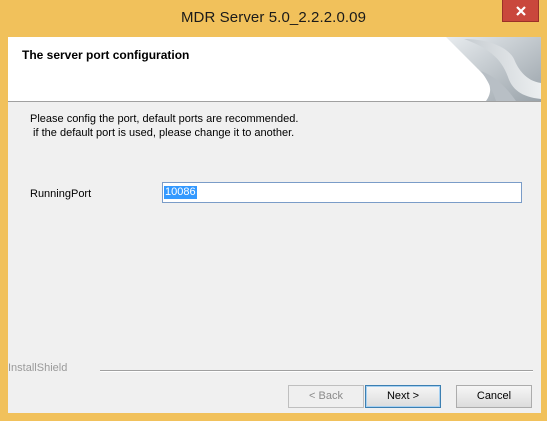 The width and height of the screenshot is (547, 421). Describe the element at coordinates (273, 417) in the screenshot. I see `window-frame-bottom` at that location.